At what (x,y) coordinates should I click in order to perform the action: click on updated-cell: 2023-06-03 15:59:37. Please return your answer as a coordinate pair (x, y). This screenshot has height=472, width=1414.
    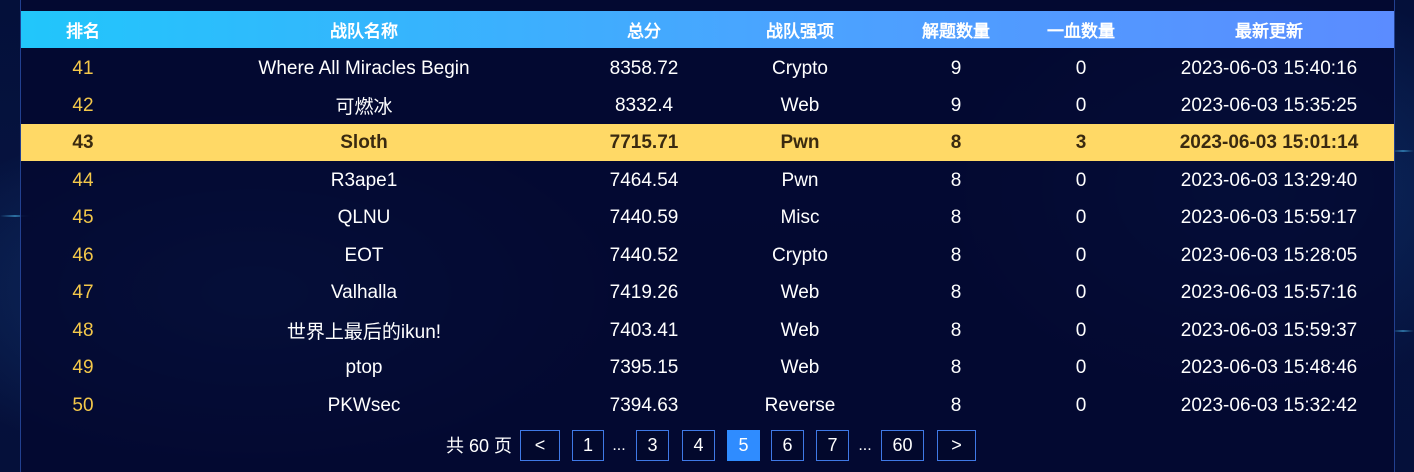
    Looking at the image, I should click on (1269, 330).